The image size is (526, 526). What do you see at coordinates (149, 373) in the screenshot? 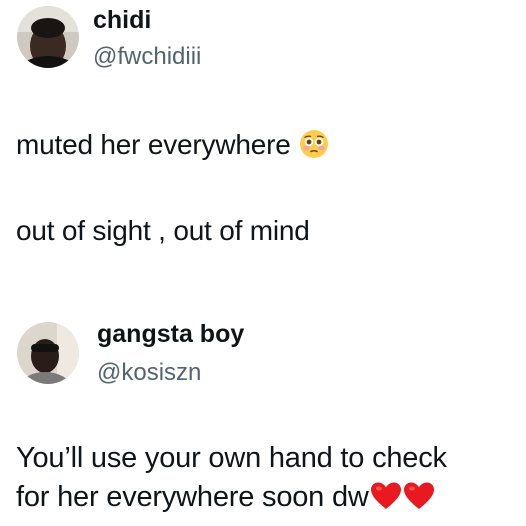
I see `user-handle: @kosiszn` at bounding box center [149, 373].